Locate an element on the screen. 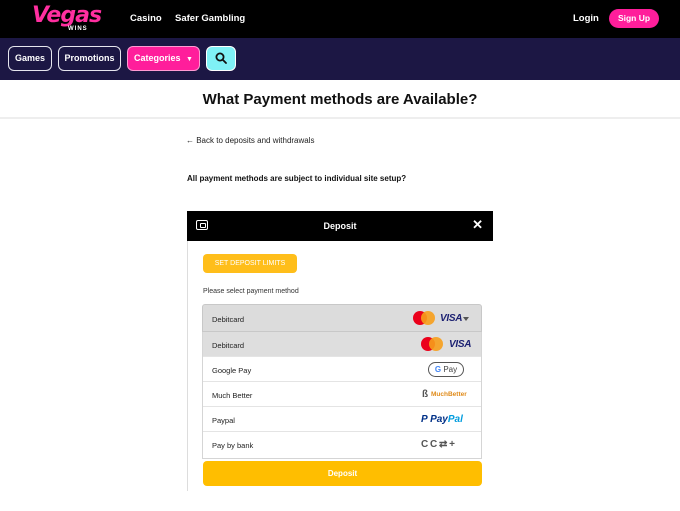  search-icon is located at coordinates (221, 58).